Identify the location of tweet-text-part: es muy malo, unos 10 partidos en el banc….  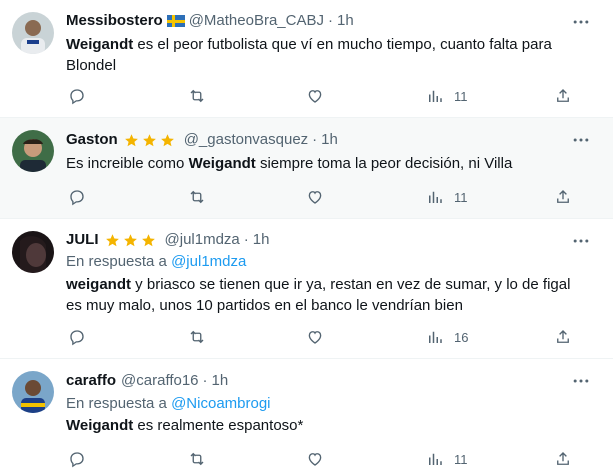
(264, 305).